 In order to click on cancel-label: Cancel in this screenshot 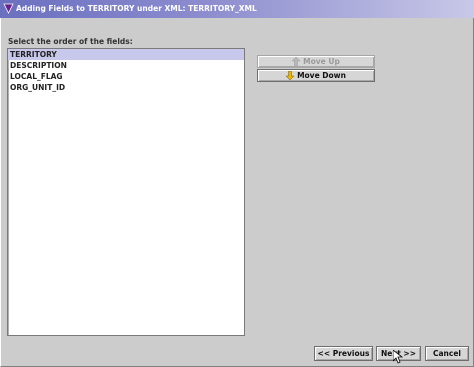, I will do `click(446, 353)`.